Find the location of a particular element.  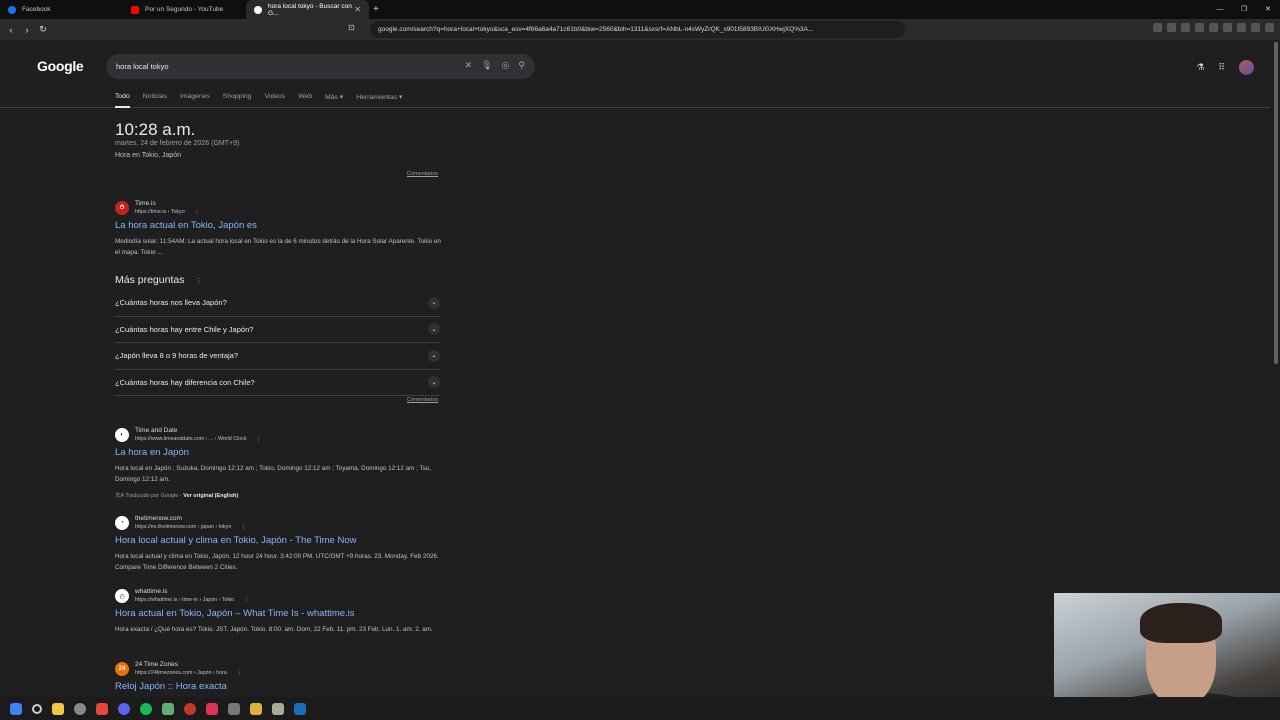

close-tab-icon: ✕ is located at coordinates (357, 9).